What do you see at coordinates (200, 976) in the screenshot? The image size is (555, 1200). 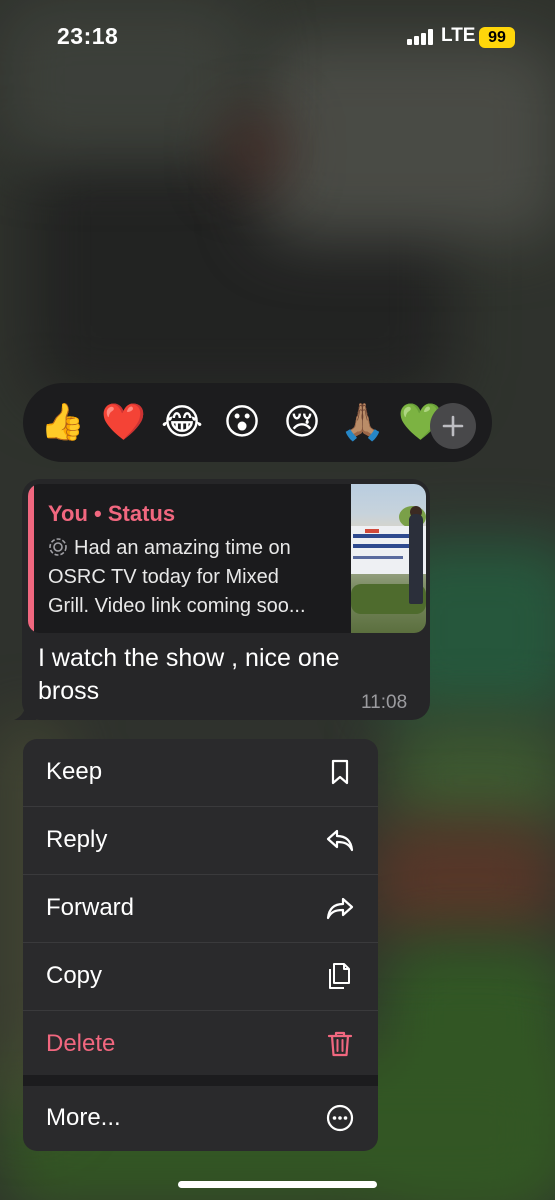 I see `menu-item-copy: Copy` at bounding box center [200, 976].